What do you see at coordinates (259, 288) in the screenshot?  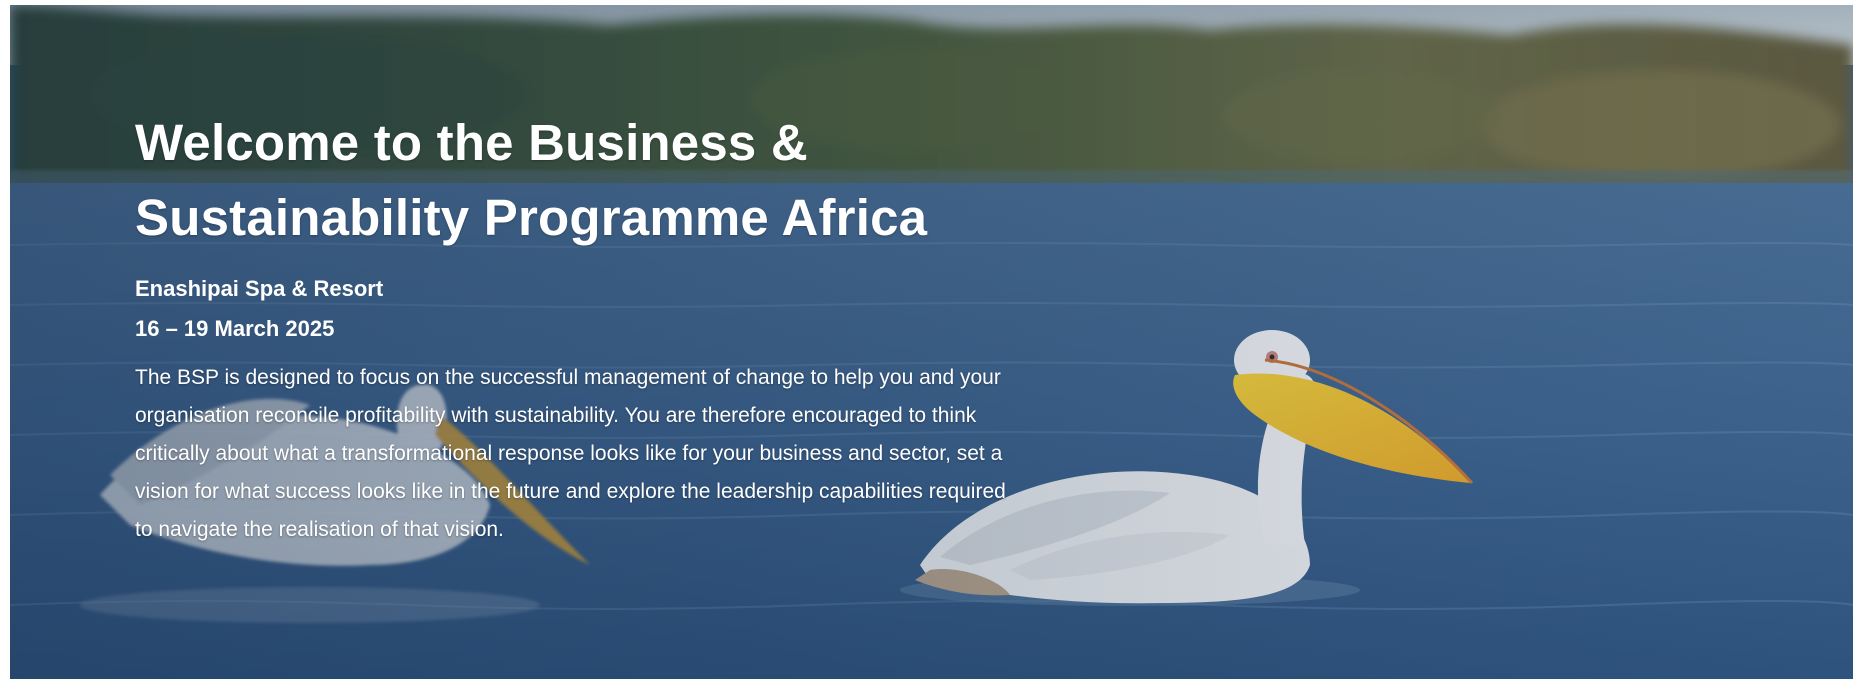 I see `event-venue: Enashipai Spa & Resort` at bounding box center [259, 288].